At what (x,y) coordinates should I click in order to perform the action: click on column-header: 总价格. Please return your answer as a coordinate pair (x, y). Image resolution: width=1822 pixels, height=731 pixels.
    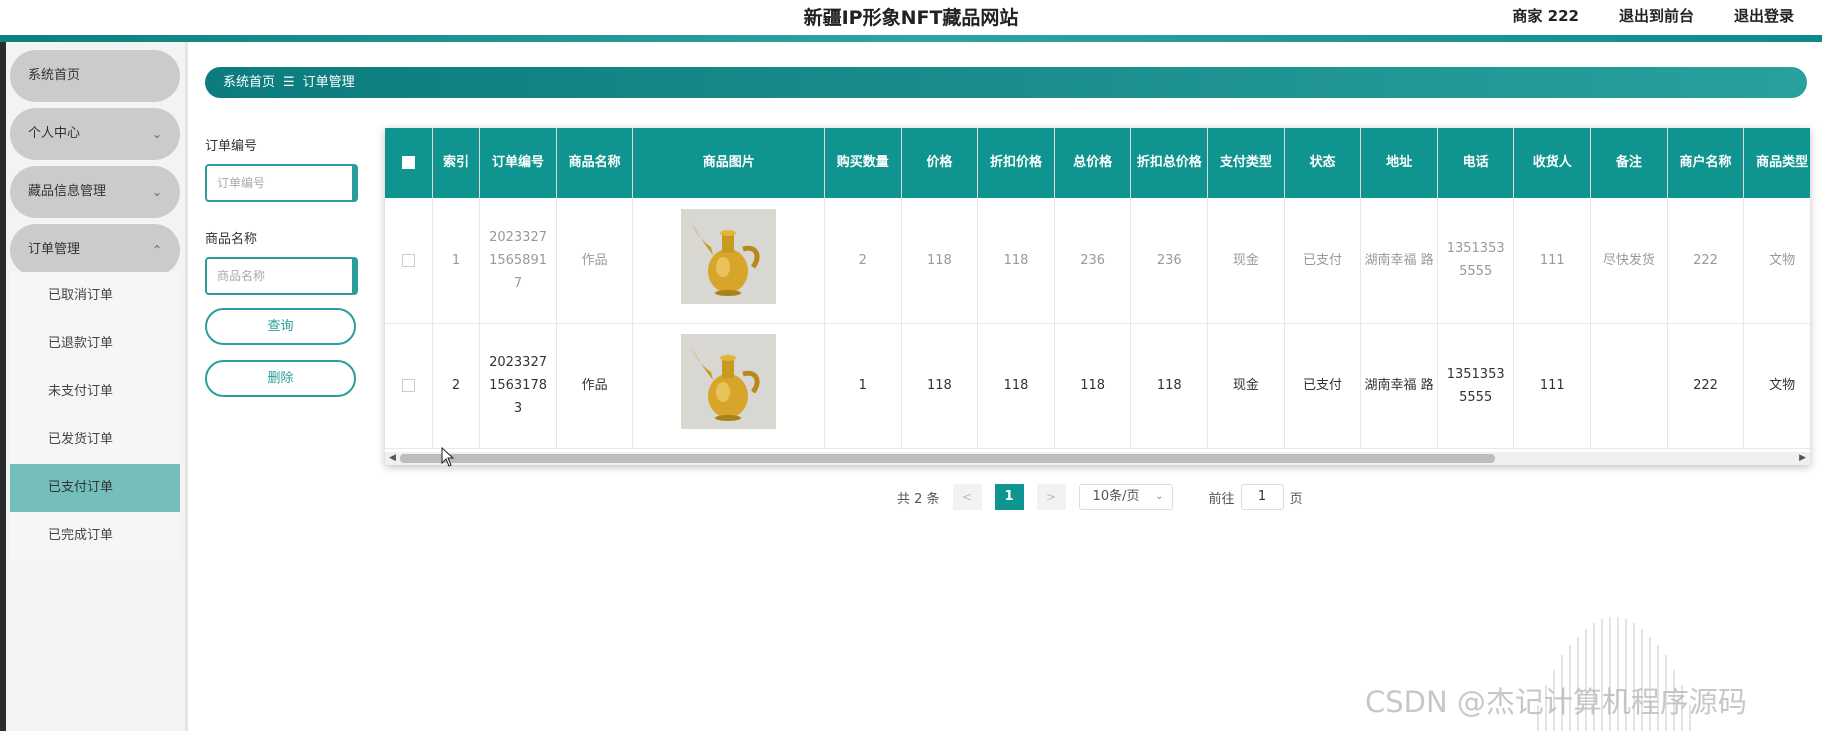
    Looking at the image, I should click on (1093, 163).